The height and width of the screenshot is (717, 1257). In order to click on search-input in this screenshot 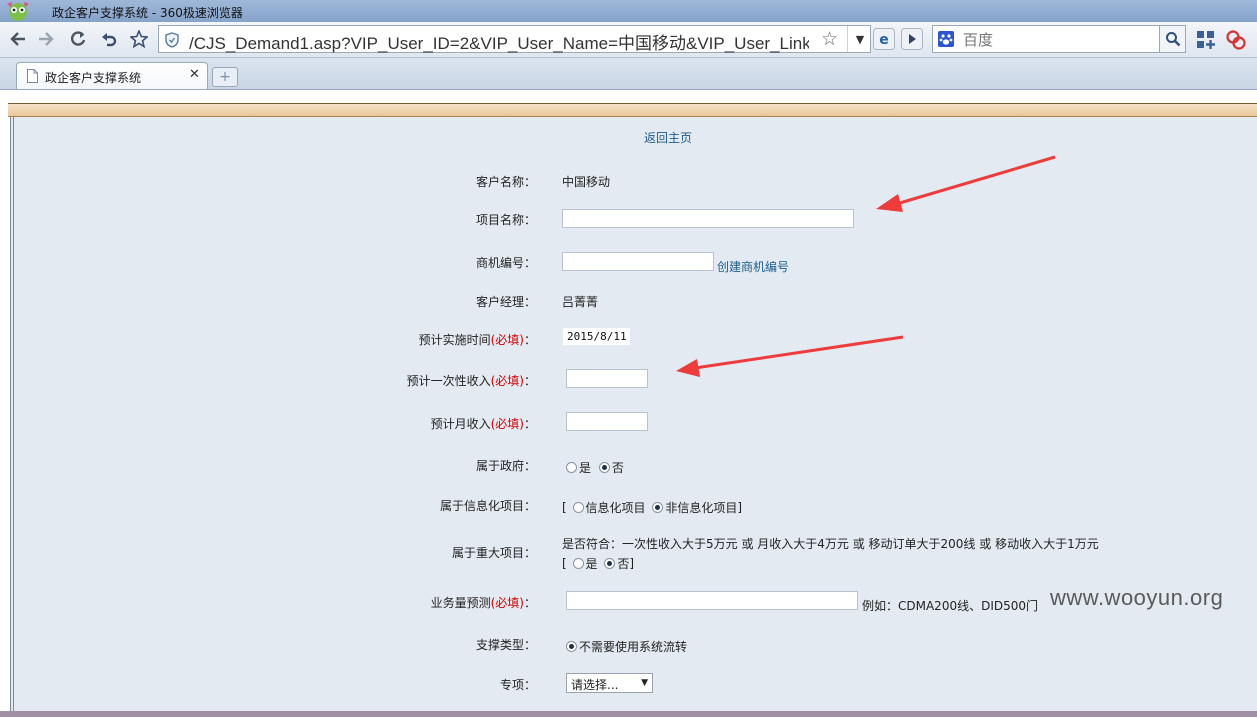, I will do `click(1058, 40)`.